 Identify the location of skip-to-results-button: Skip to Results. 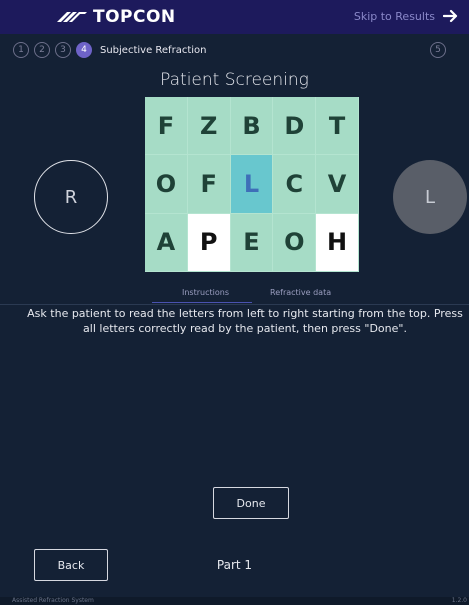
(406, 16).